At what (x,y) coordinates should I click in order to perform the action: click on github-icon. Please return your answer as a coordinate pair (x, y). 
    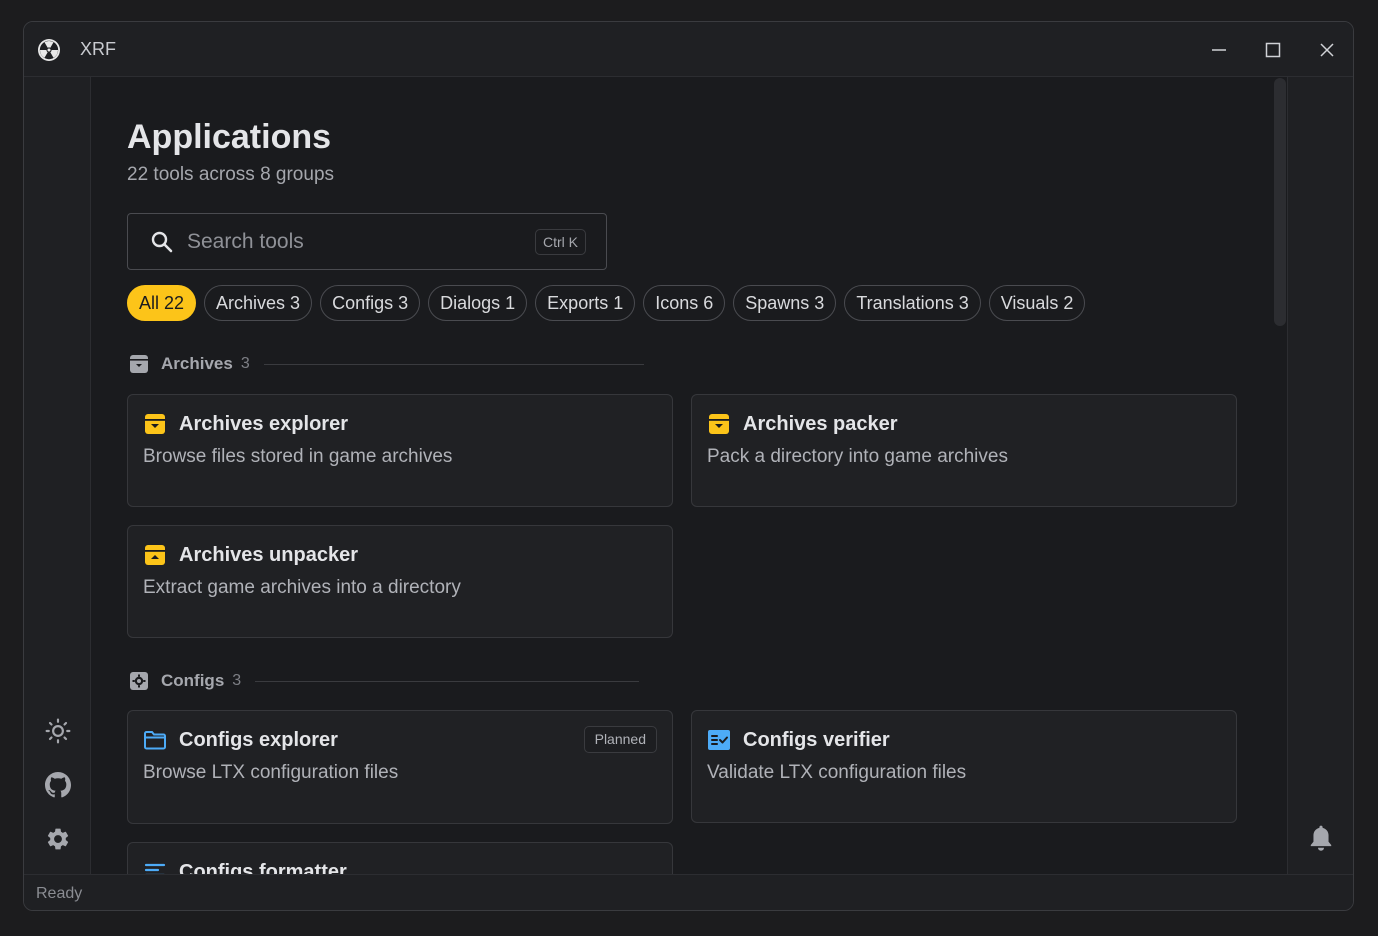
    Looking at the image, I should click on (58, 785).